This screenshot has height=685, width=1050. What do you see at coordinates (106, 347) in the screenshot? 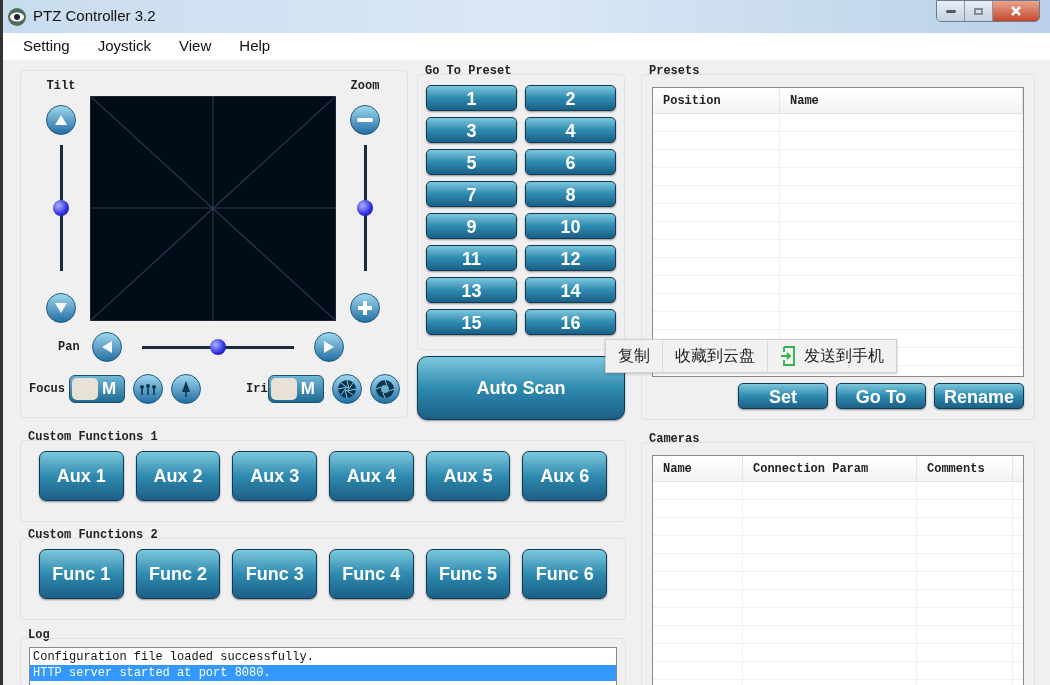
I see `pan-left-button` at bounding box center [106, 347].